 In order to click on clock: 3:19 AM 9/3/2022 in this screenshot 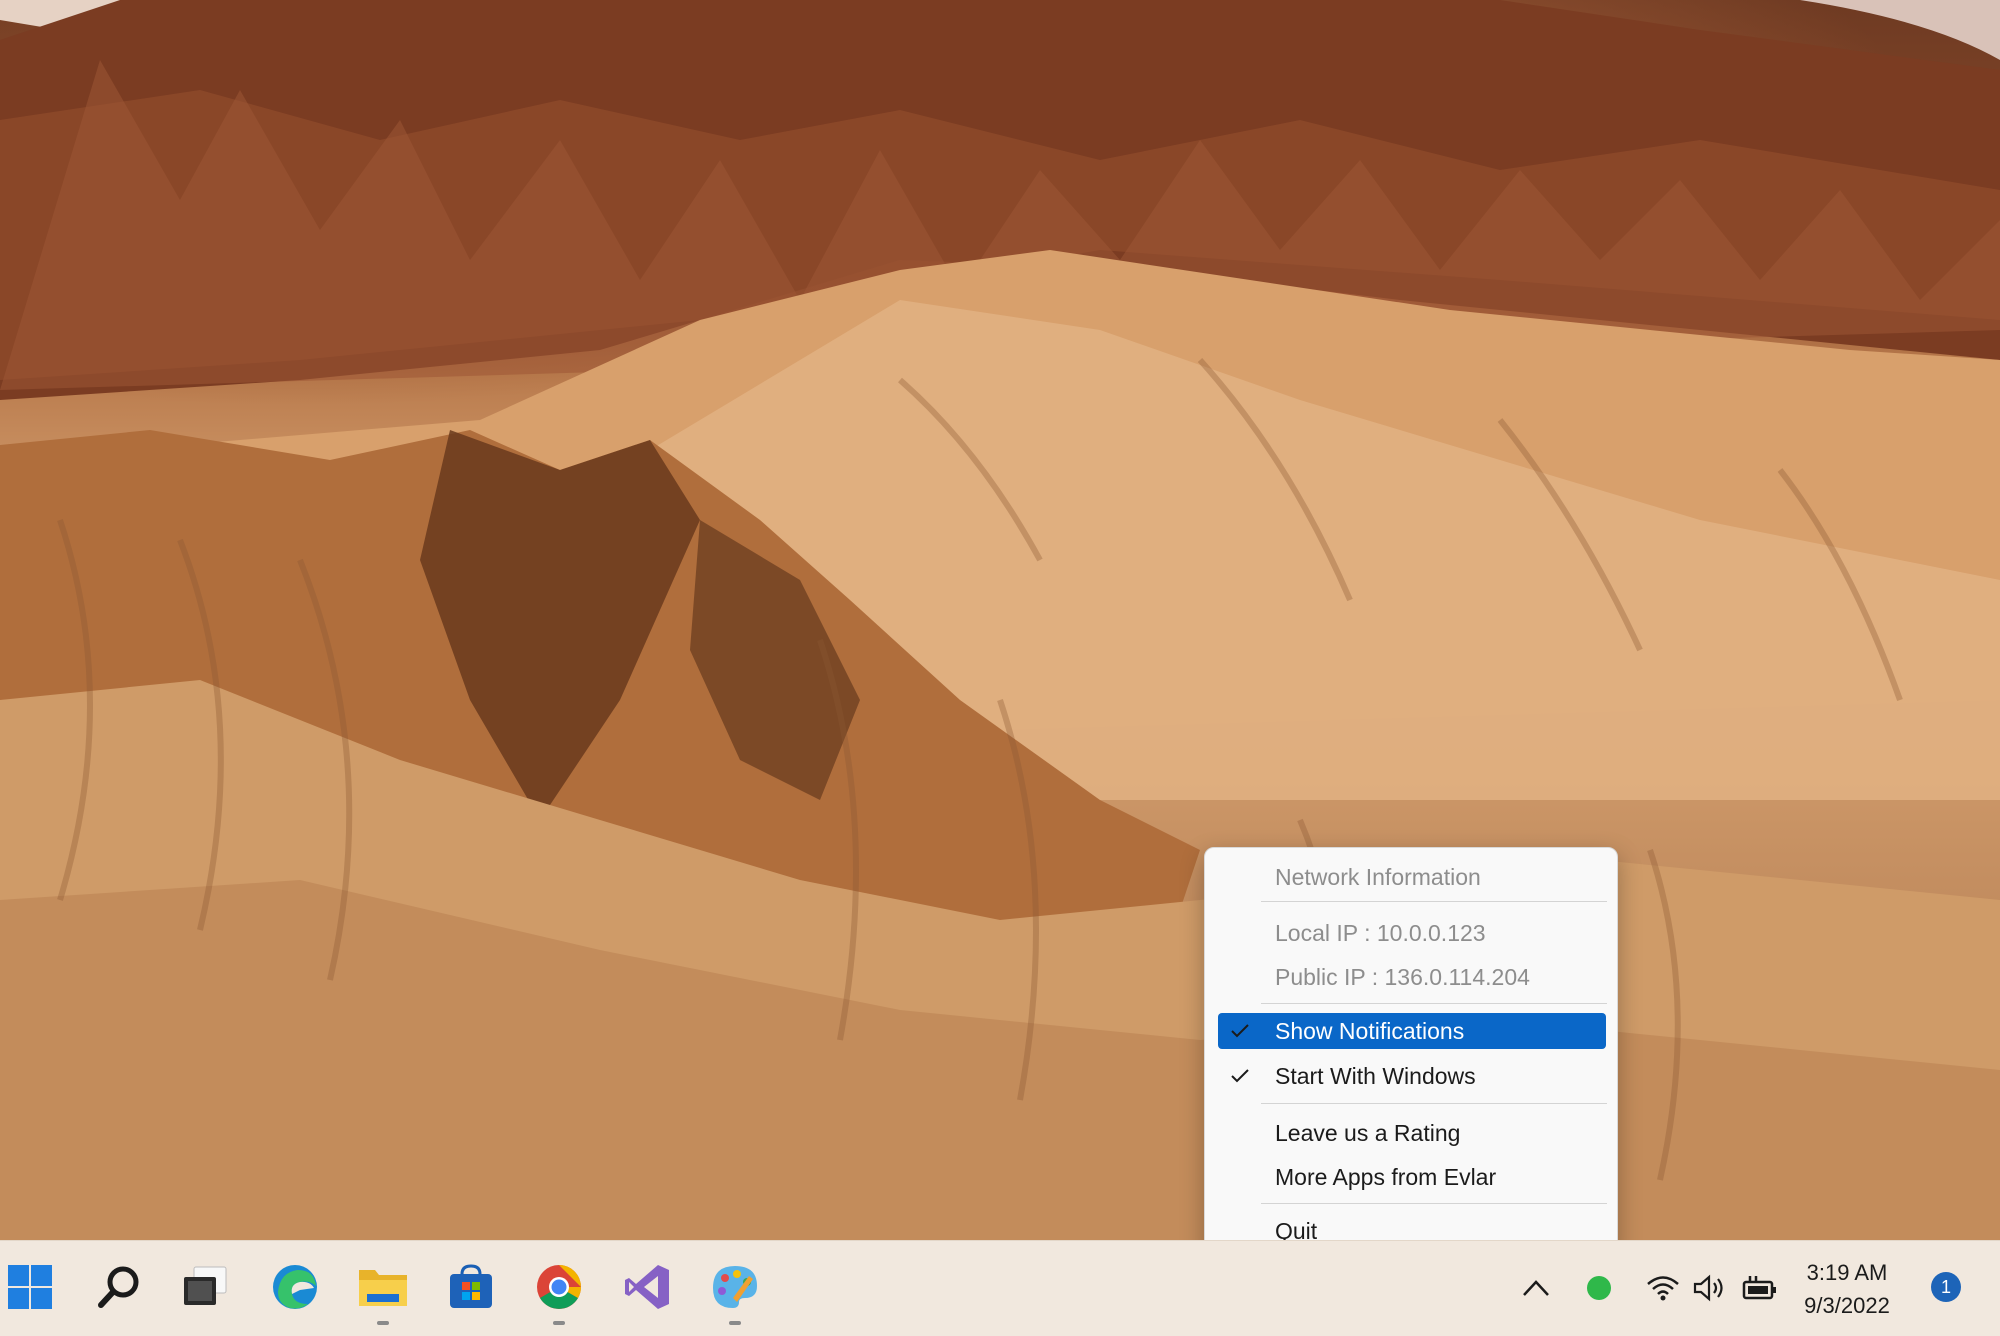, I will do `click(1847, 1289)`.